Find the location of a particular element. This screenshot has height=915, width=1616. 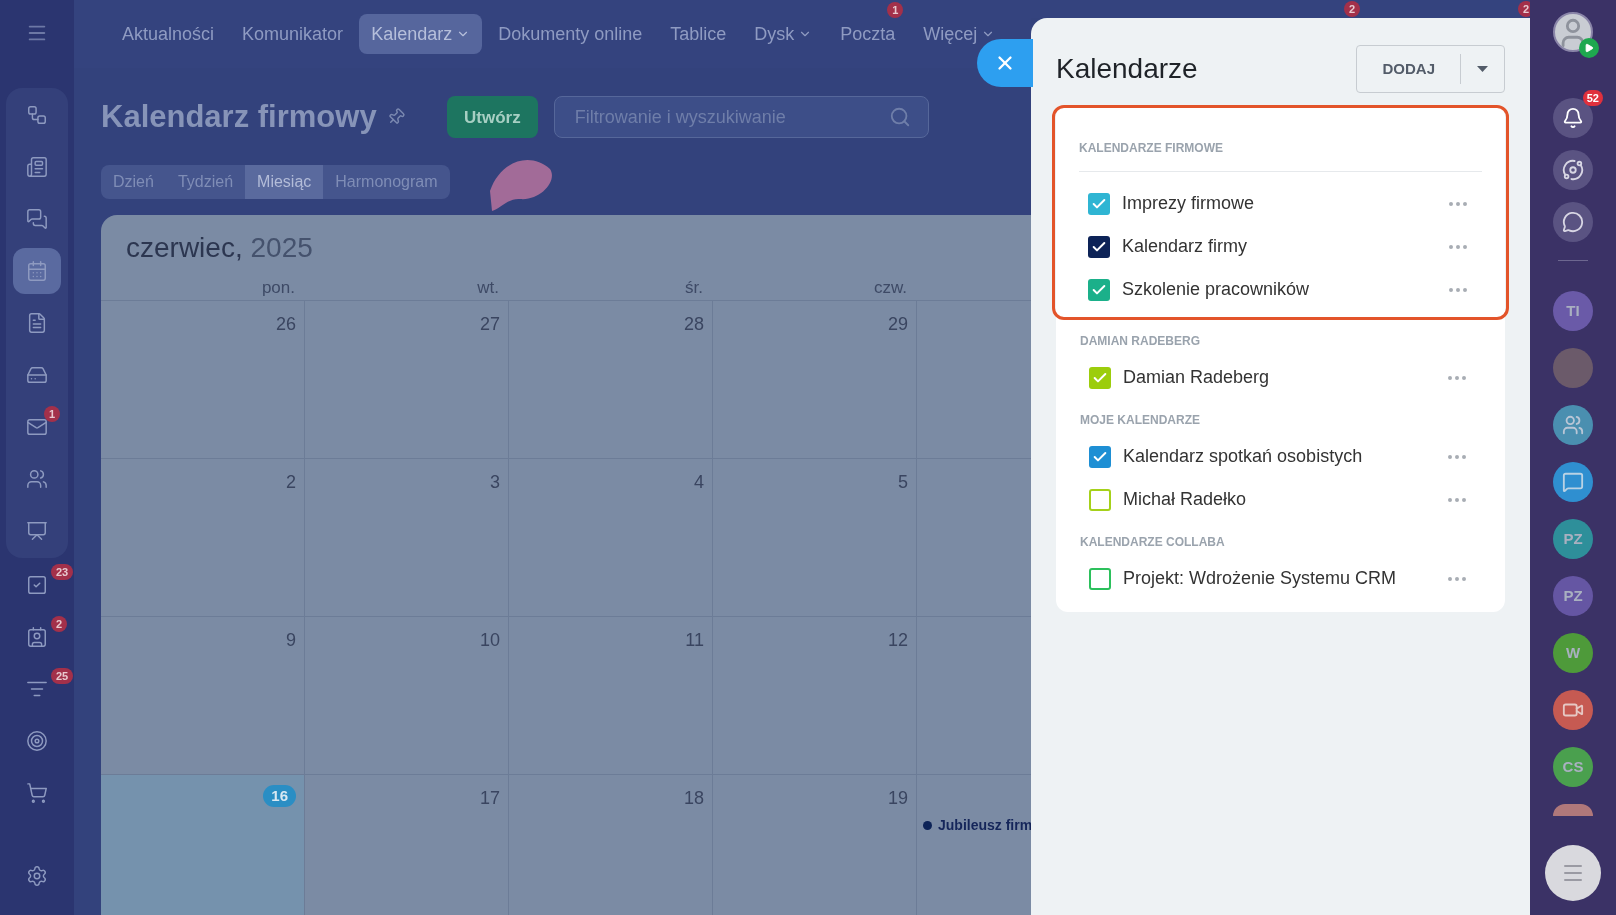

contacts-icon is located at coordinates (37, 479).